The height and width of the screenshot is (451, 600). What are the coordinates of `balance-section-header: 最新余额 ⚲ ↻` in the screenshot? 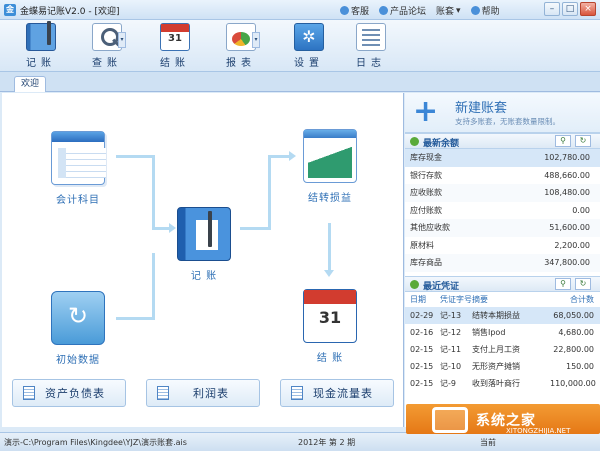 It's located at (502, 141).